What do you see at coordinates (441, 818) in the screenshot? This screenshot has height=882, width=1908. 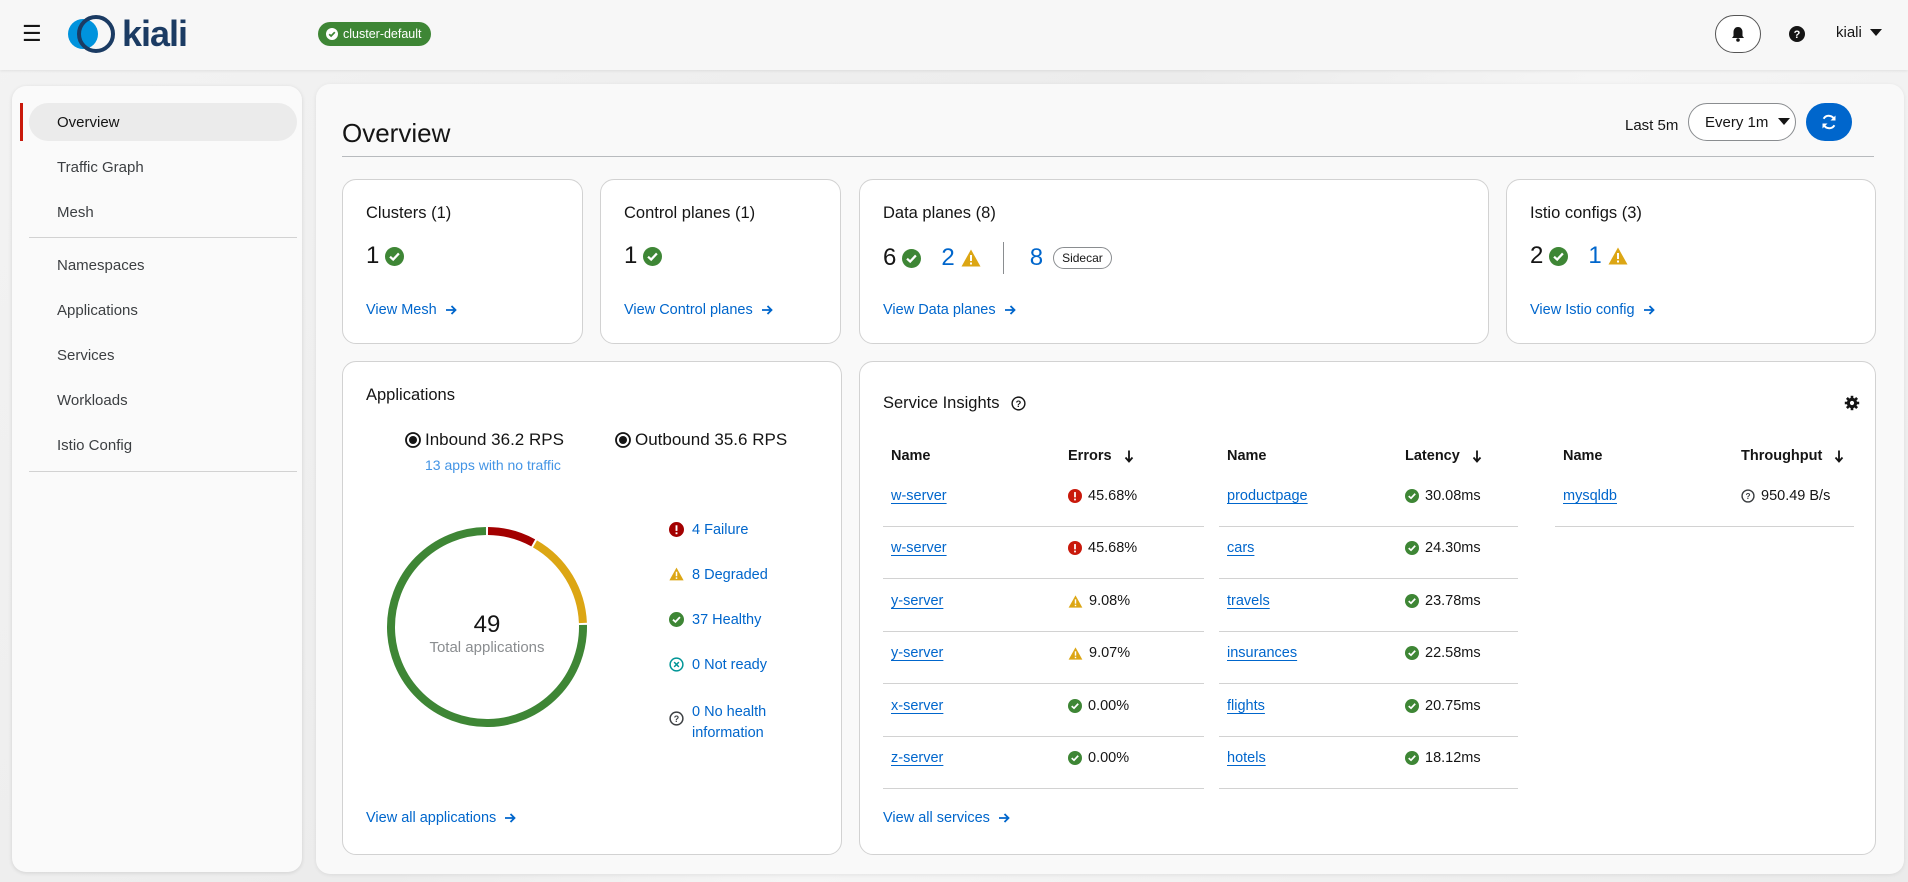 I see `view-all-applications-link: View all applications` at bounding box center [441, 818].